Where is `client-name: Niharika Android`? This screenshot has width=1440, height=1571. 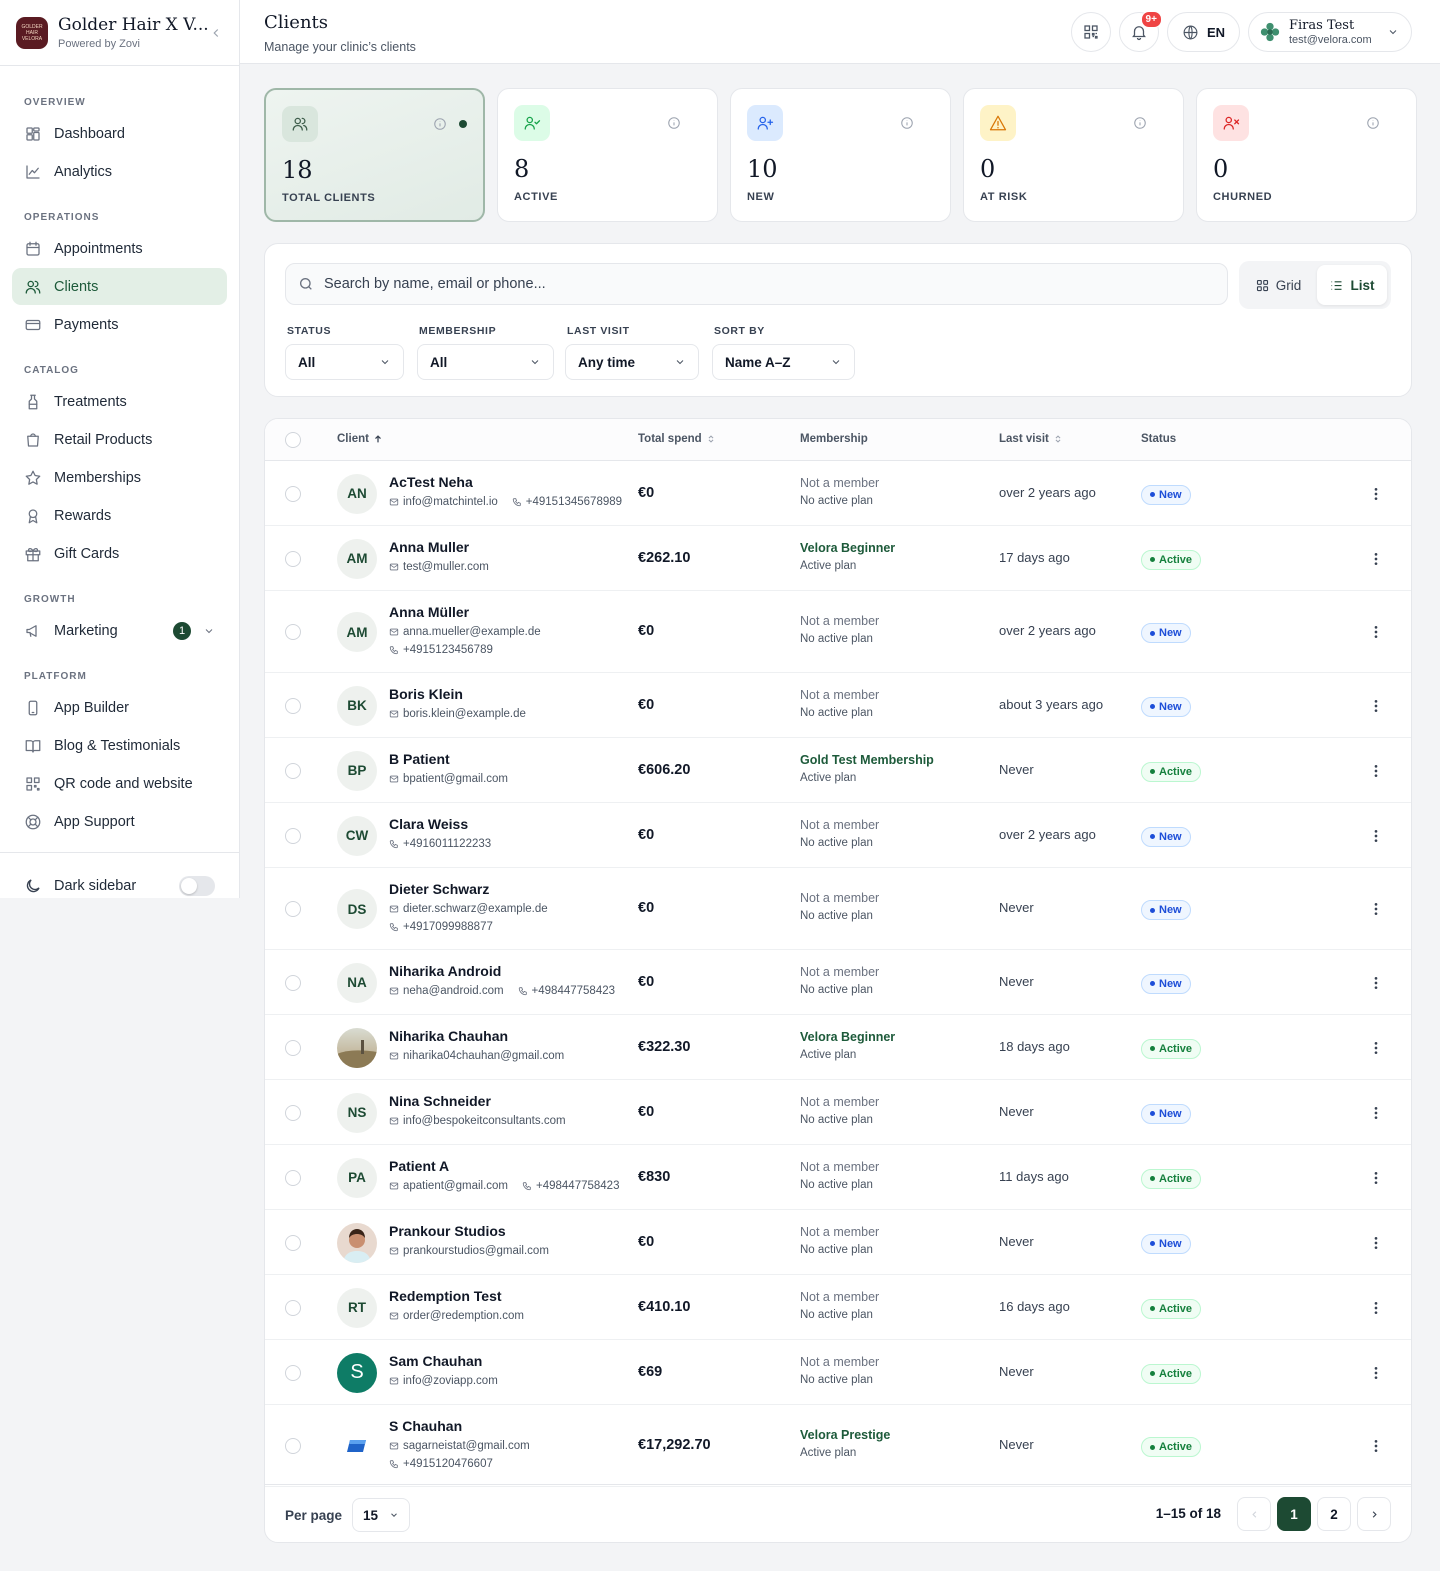 client-name: Niharika Android is located at coordinates (445, 971).